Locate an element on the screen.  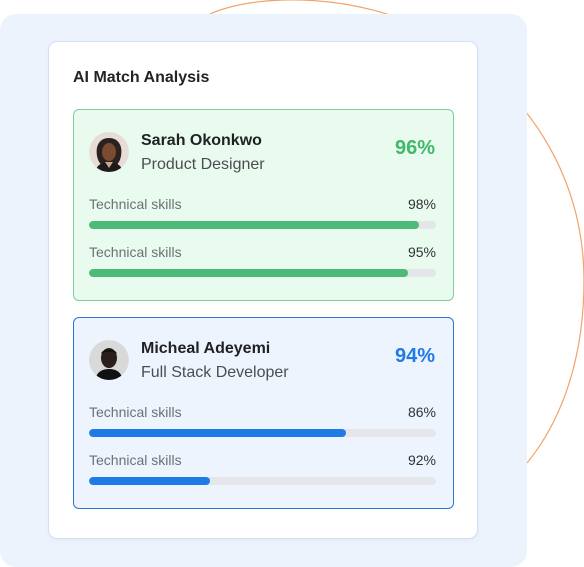
match-score: 96% is located at coordinates (414, 148).